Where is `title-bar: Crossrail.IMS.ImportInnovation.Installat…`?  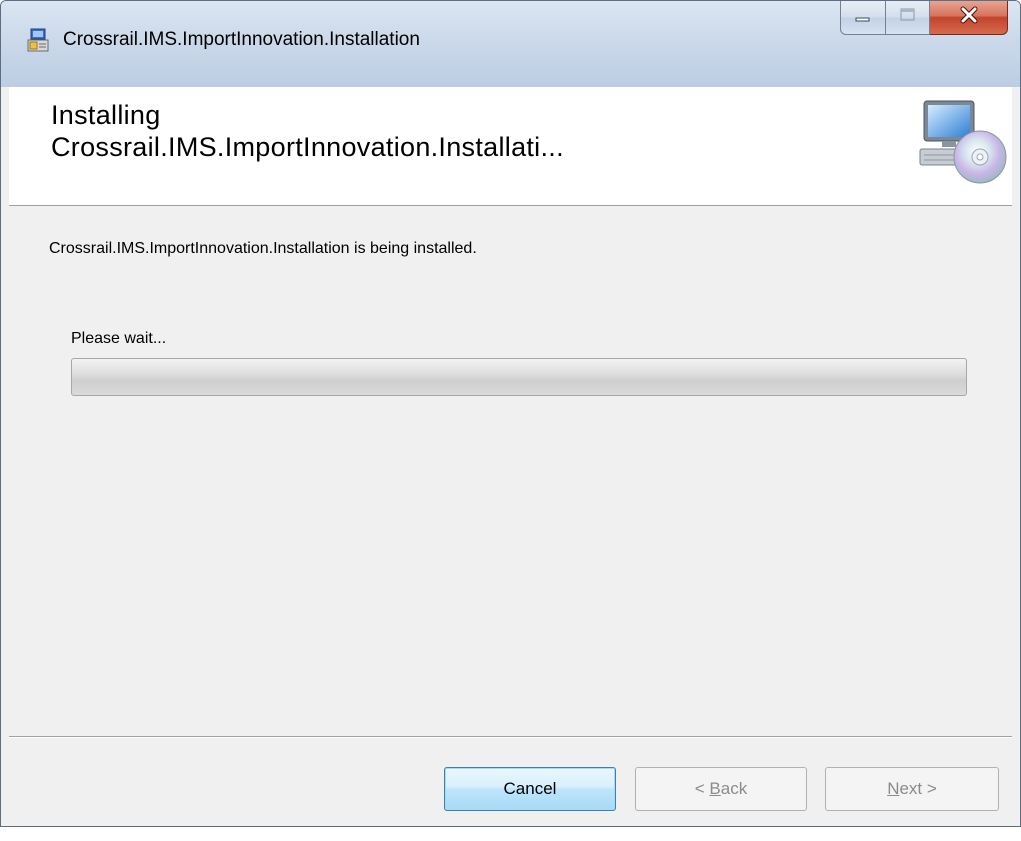
title-bar: Crossrail.IMS.ImportInnovation.Installat… is located at coordinates (510, 44).